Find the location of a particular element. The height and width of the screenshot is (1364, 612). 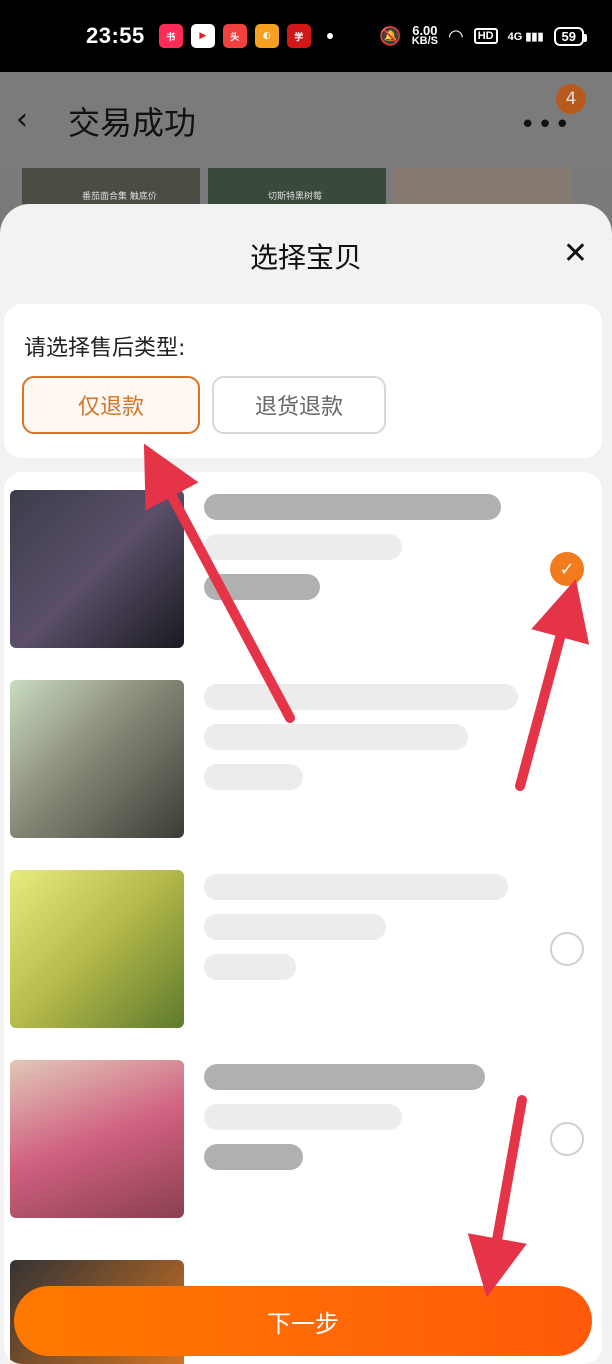

return-refund-button: 退货退款 is located at coordinates (299, 405).